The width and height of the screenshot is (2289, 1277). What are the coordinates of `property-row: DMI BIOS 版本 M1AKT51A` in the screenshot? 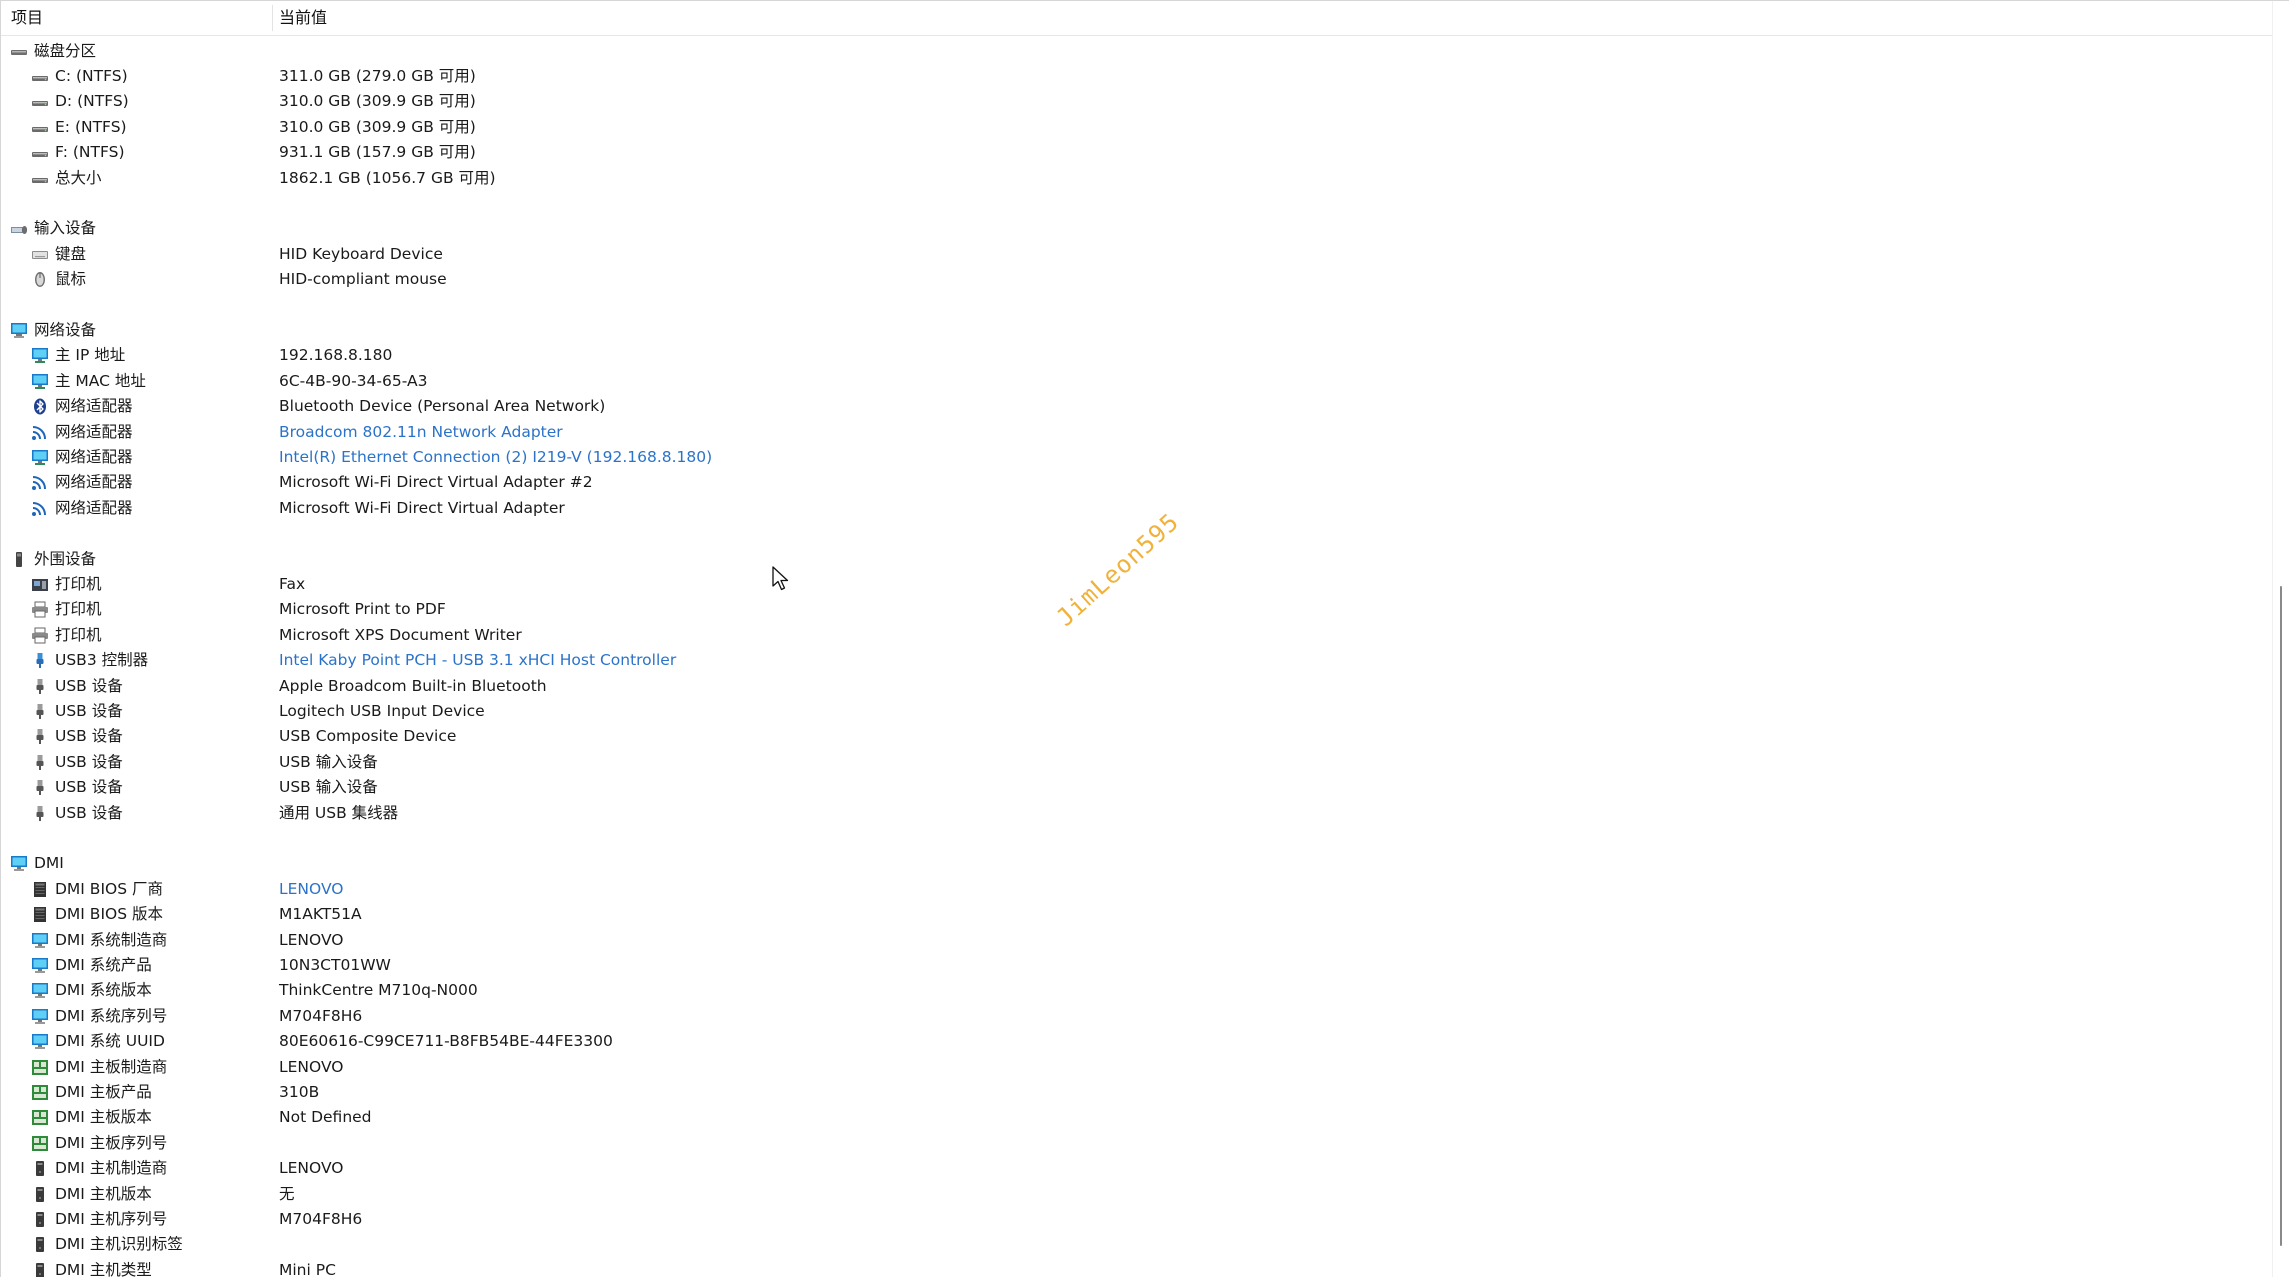 It's located at (1137, 914).